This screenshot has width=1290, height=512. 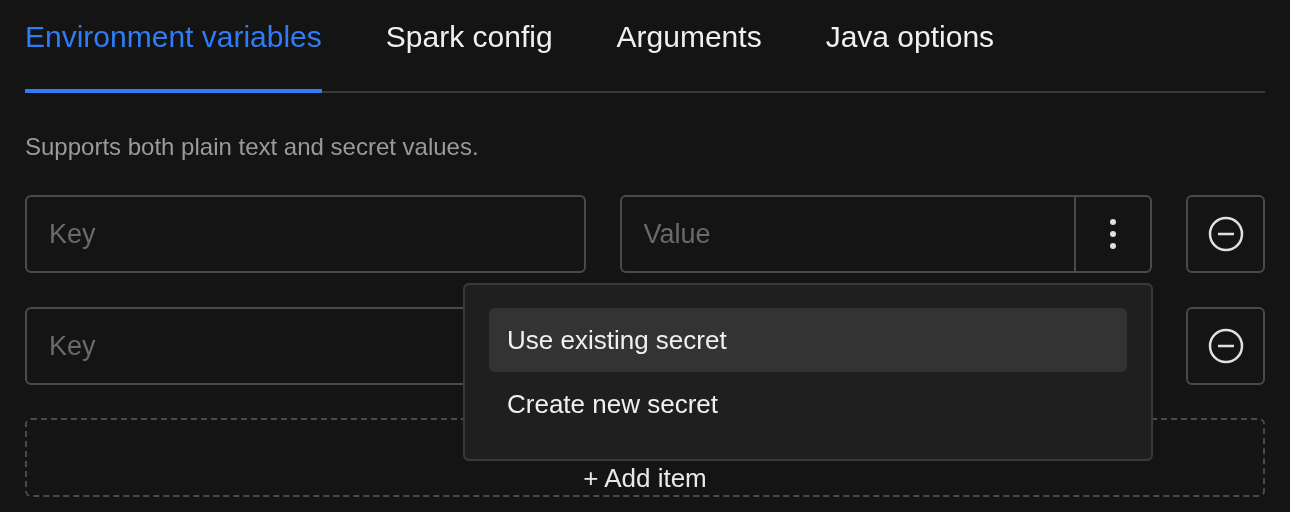 I want to click on tab: Java options, so click(x=910, y=46).